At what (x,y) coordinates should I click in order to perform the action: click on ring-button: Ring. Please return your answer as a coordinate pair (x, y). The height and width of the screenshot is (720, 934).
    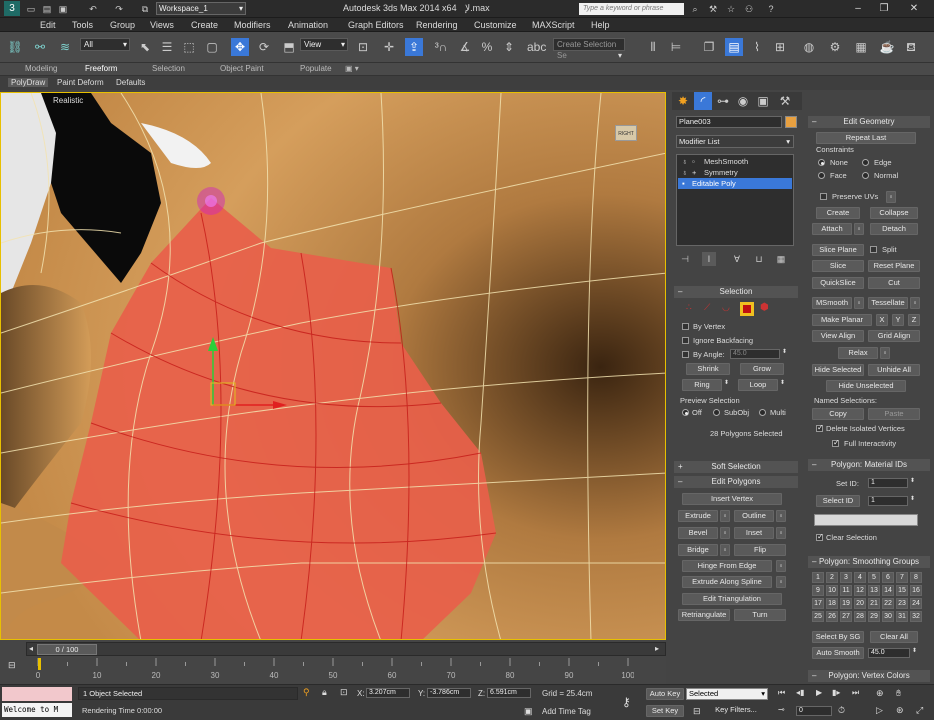
    Looking at the image, I should click on (702, 385).